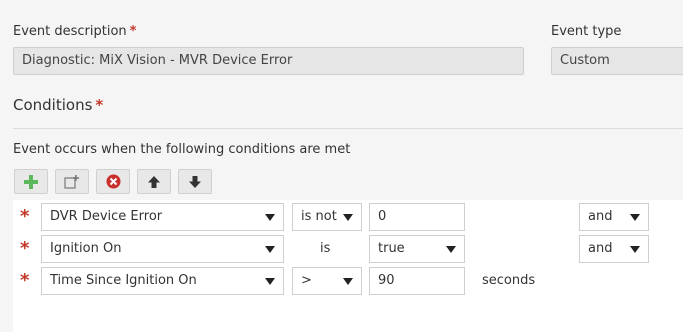 Image resolution: width=683 pixels, height=332 pixels. I want to click on add-icon, so click(31, 181).